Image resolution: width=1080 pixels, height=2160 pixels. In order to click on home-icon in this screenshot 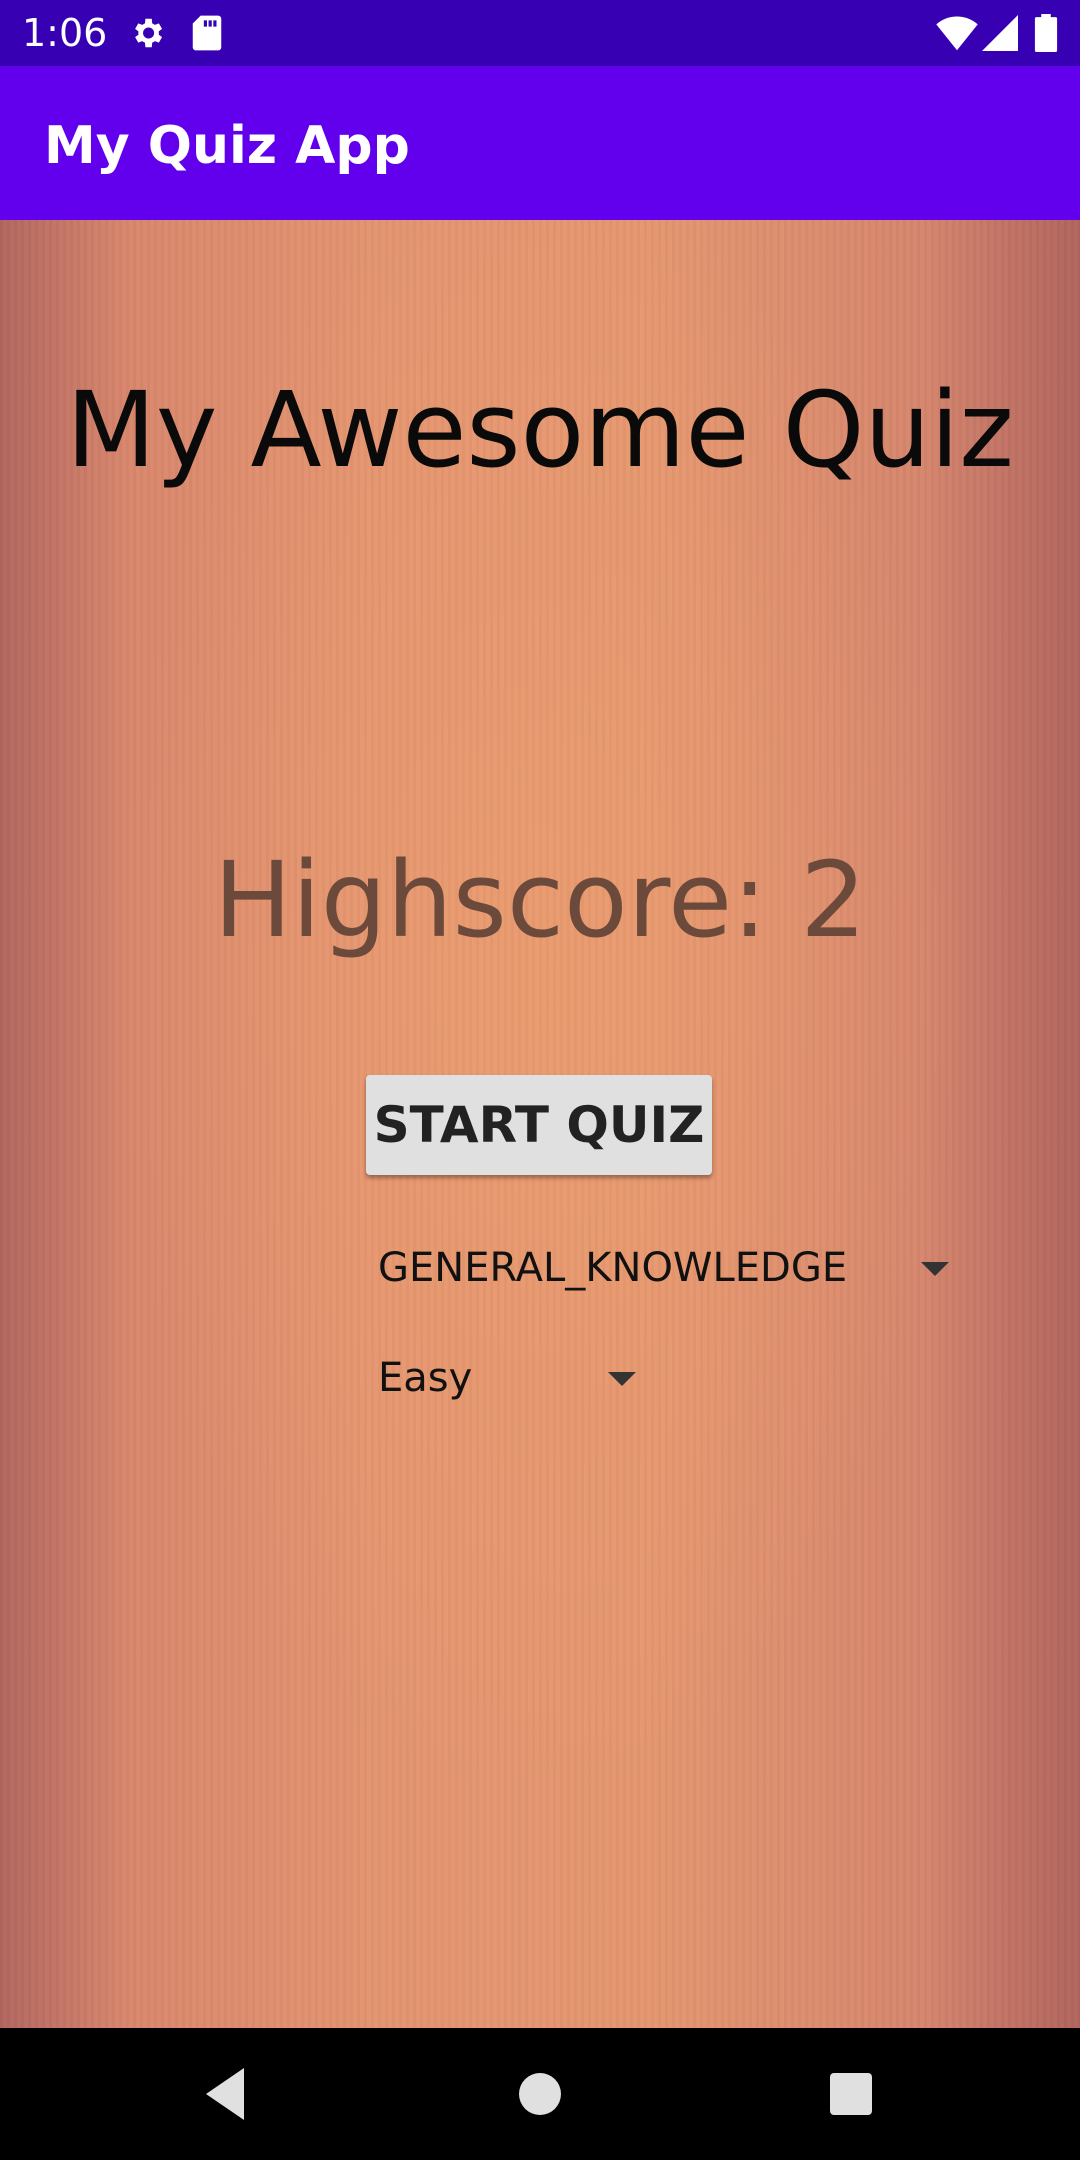, I will do `click(540, 2096)`.